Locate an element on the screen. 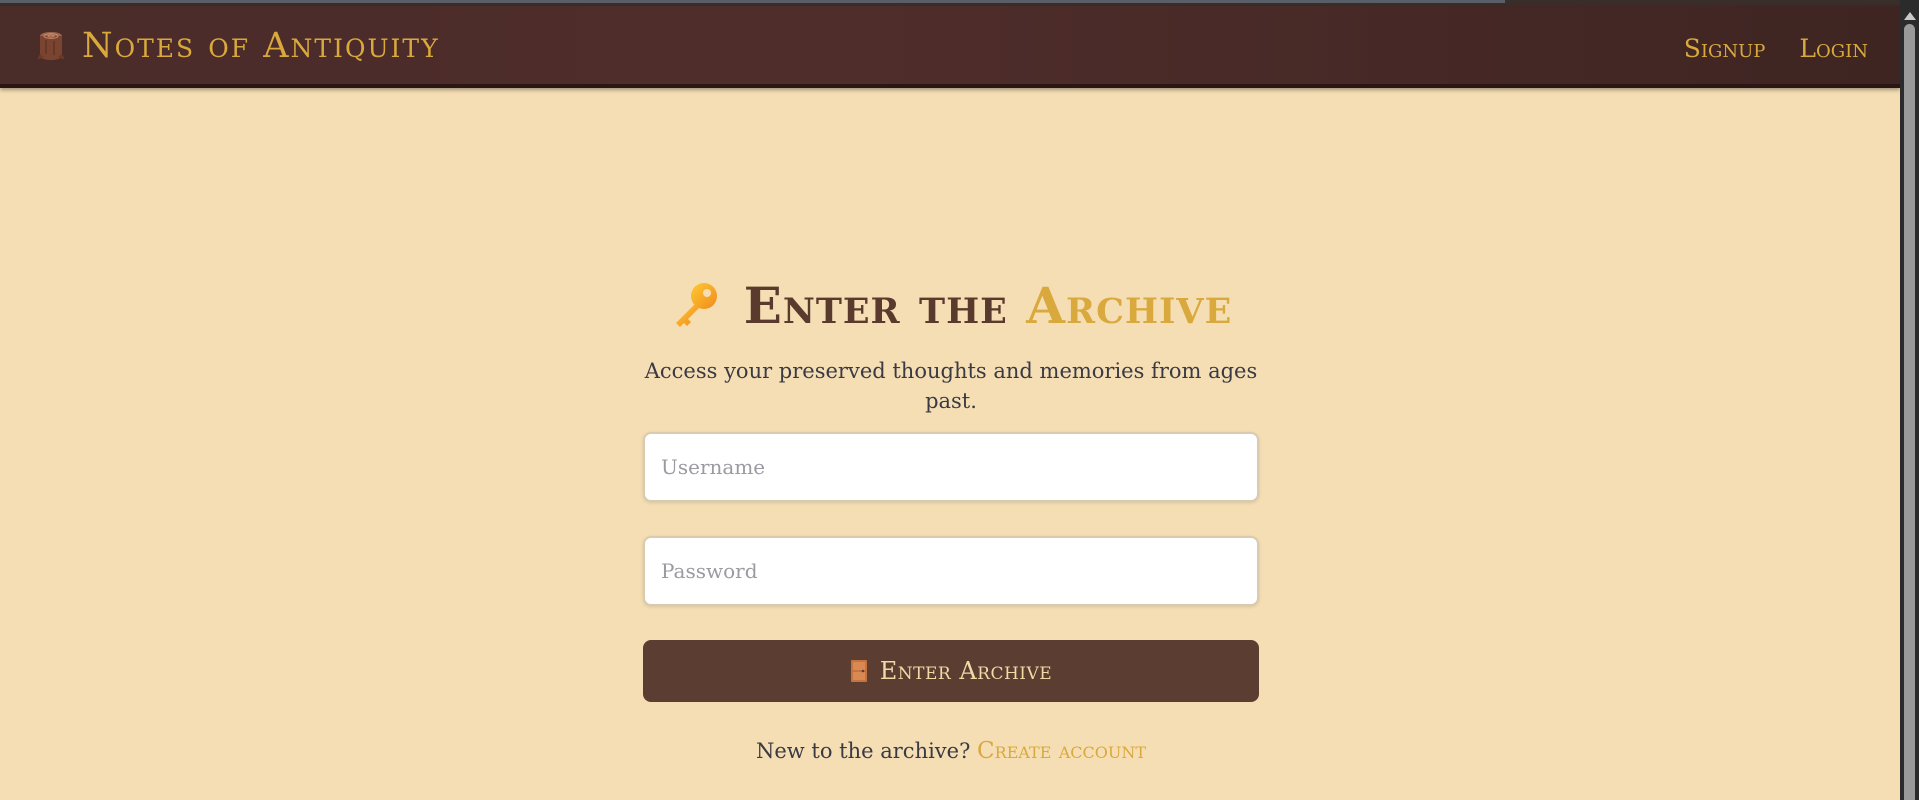 The height and width of the screenshot is (800, 1919). brand-title: Notes of Antiquity is located at coordinates (261, 46).